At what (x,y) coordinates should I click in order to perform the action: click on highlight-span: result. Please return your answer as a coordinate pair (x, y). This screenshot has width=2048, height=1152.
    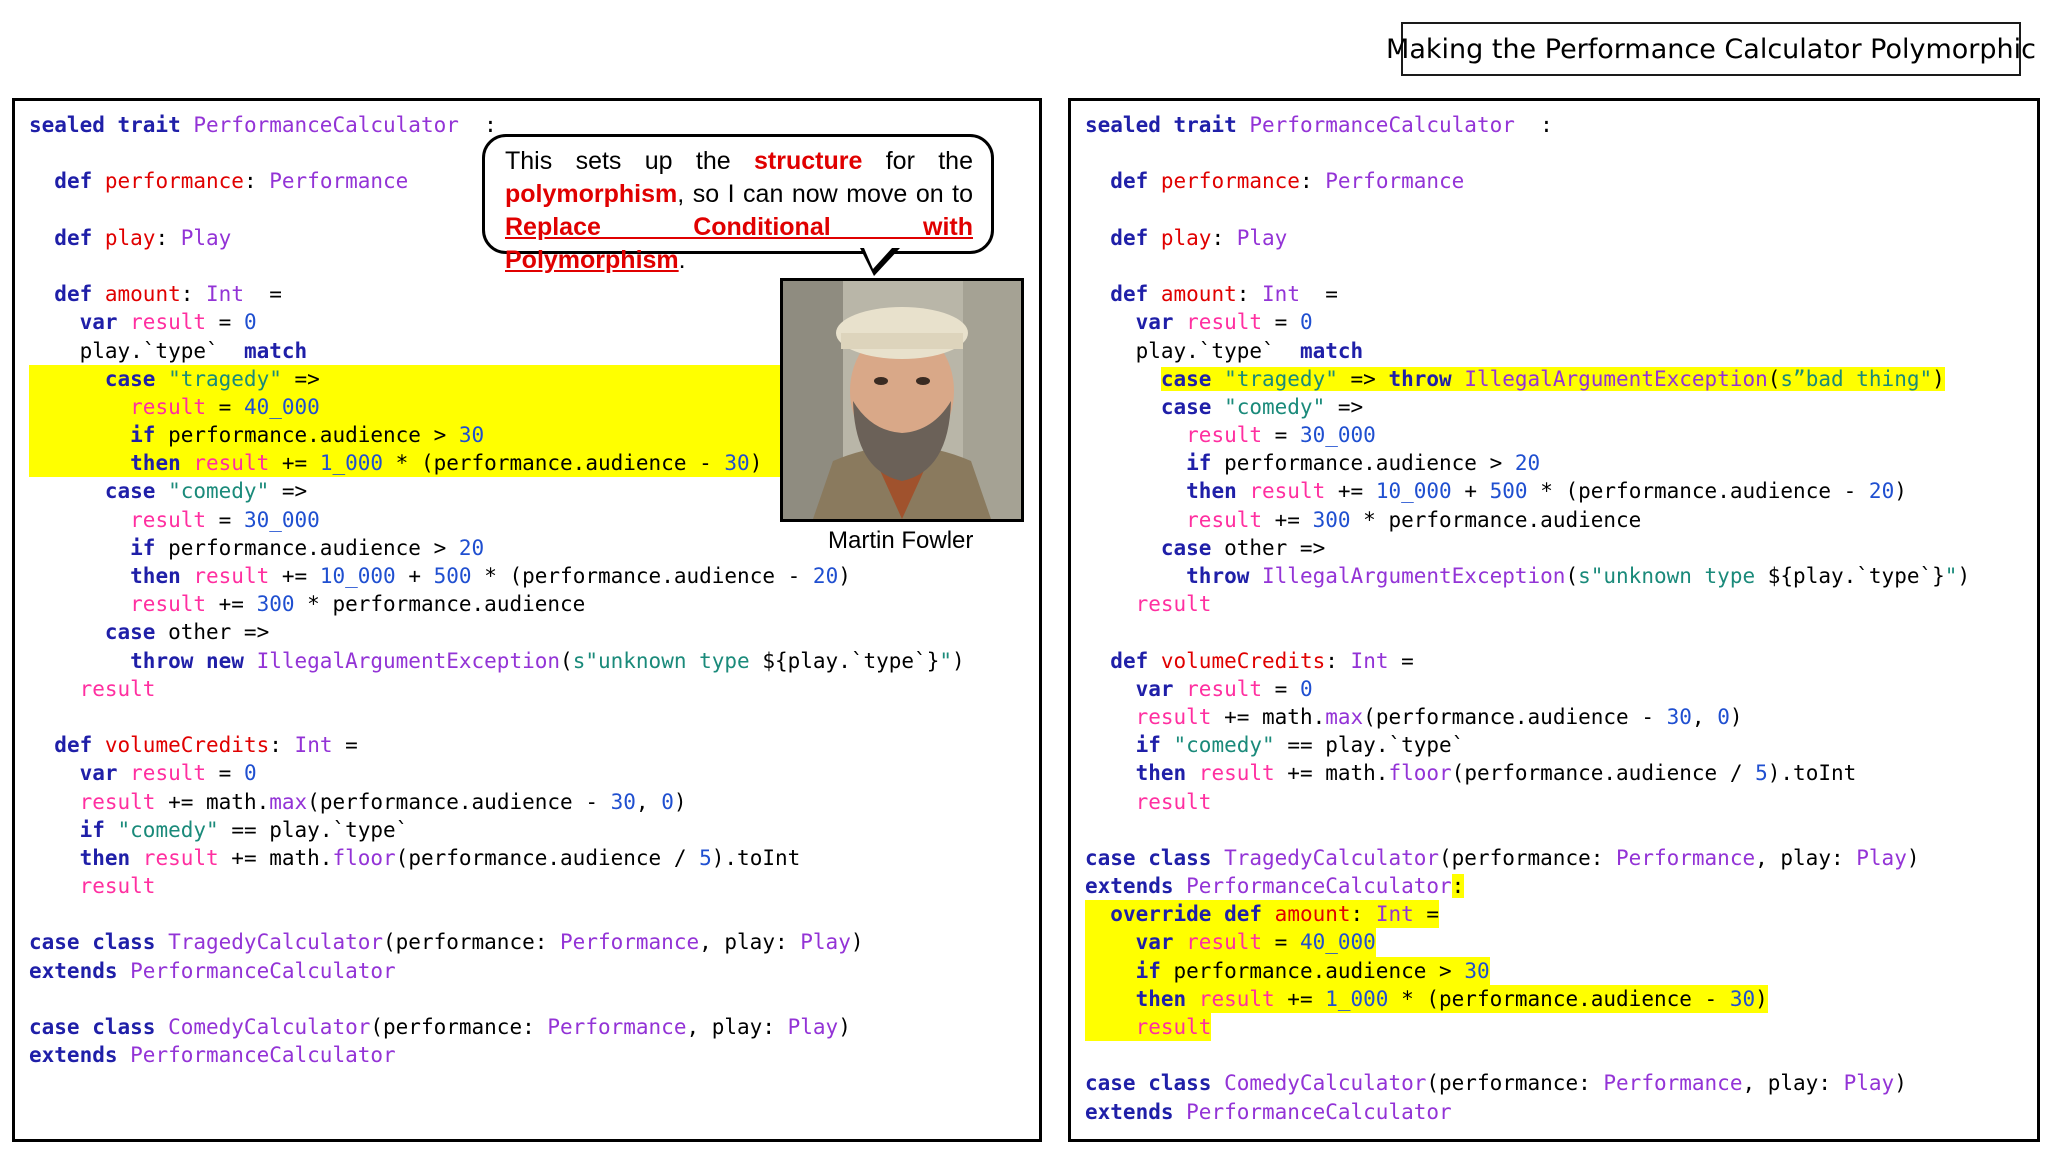
    Looking at the image, I should click on (1148, 1027).